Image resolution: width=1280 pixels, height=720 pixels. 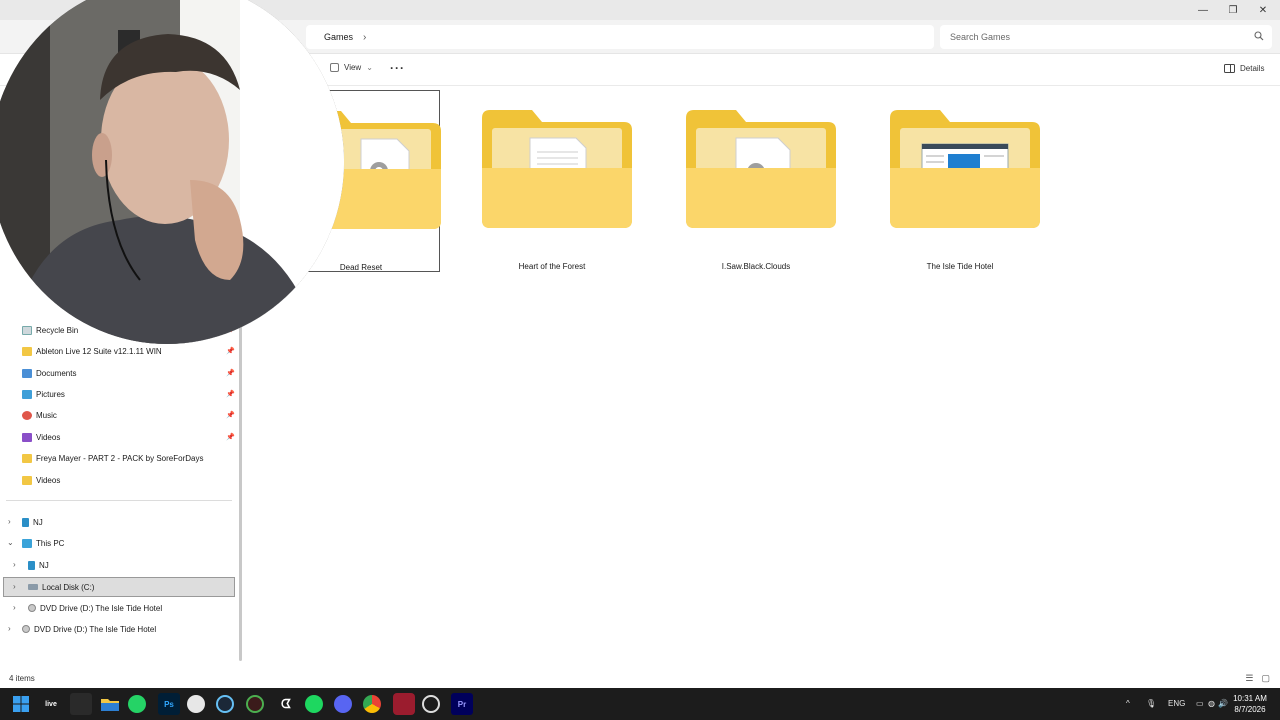 What do you see at coordinates (338, 37) in the screenshot?
I see `breadcrumb-item-games: Games` at bounding box center [338, 37].